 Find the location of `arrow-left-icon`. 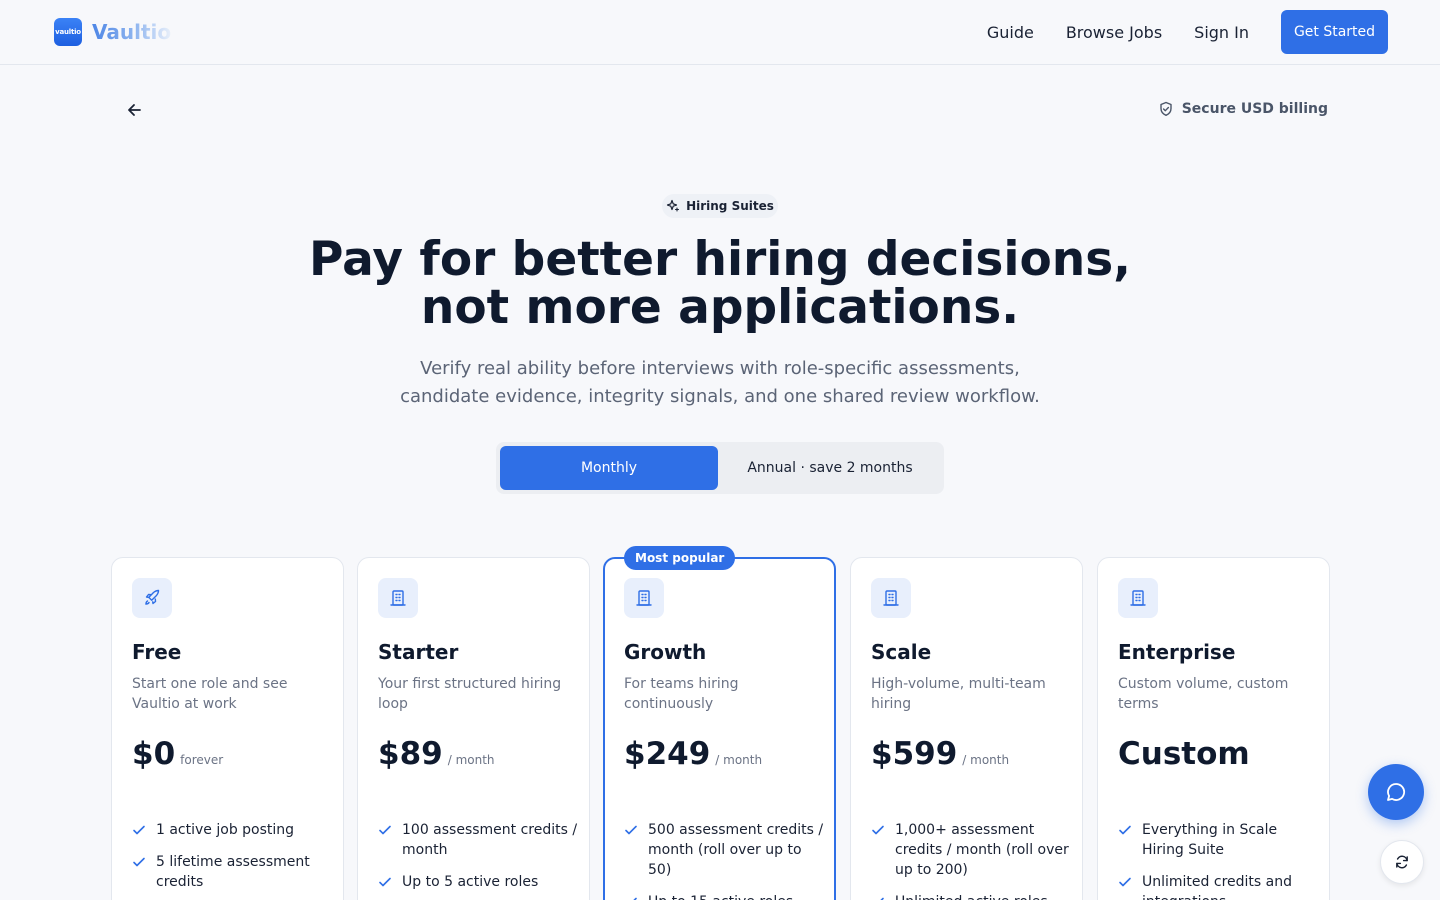

arrow-left-icon is located at coordinates (134, 110).